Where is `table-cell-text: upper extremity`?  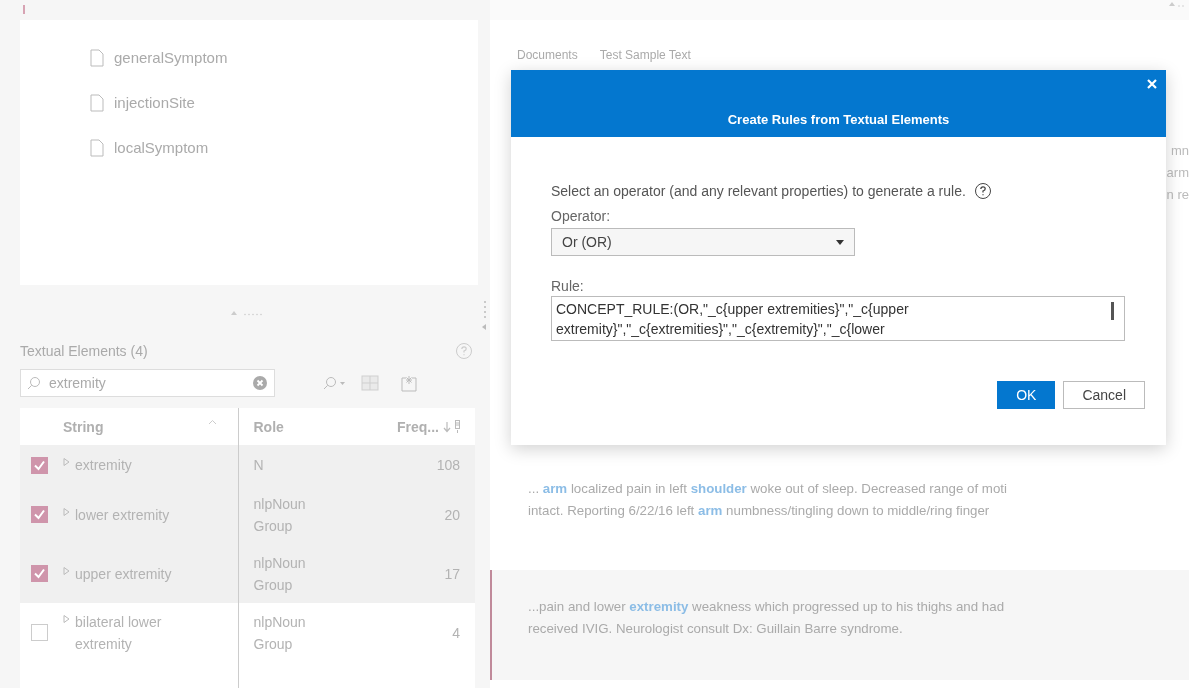 table-cell-text: upper extremity is located at coordinates (124, 574).